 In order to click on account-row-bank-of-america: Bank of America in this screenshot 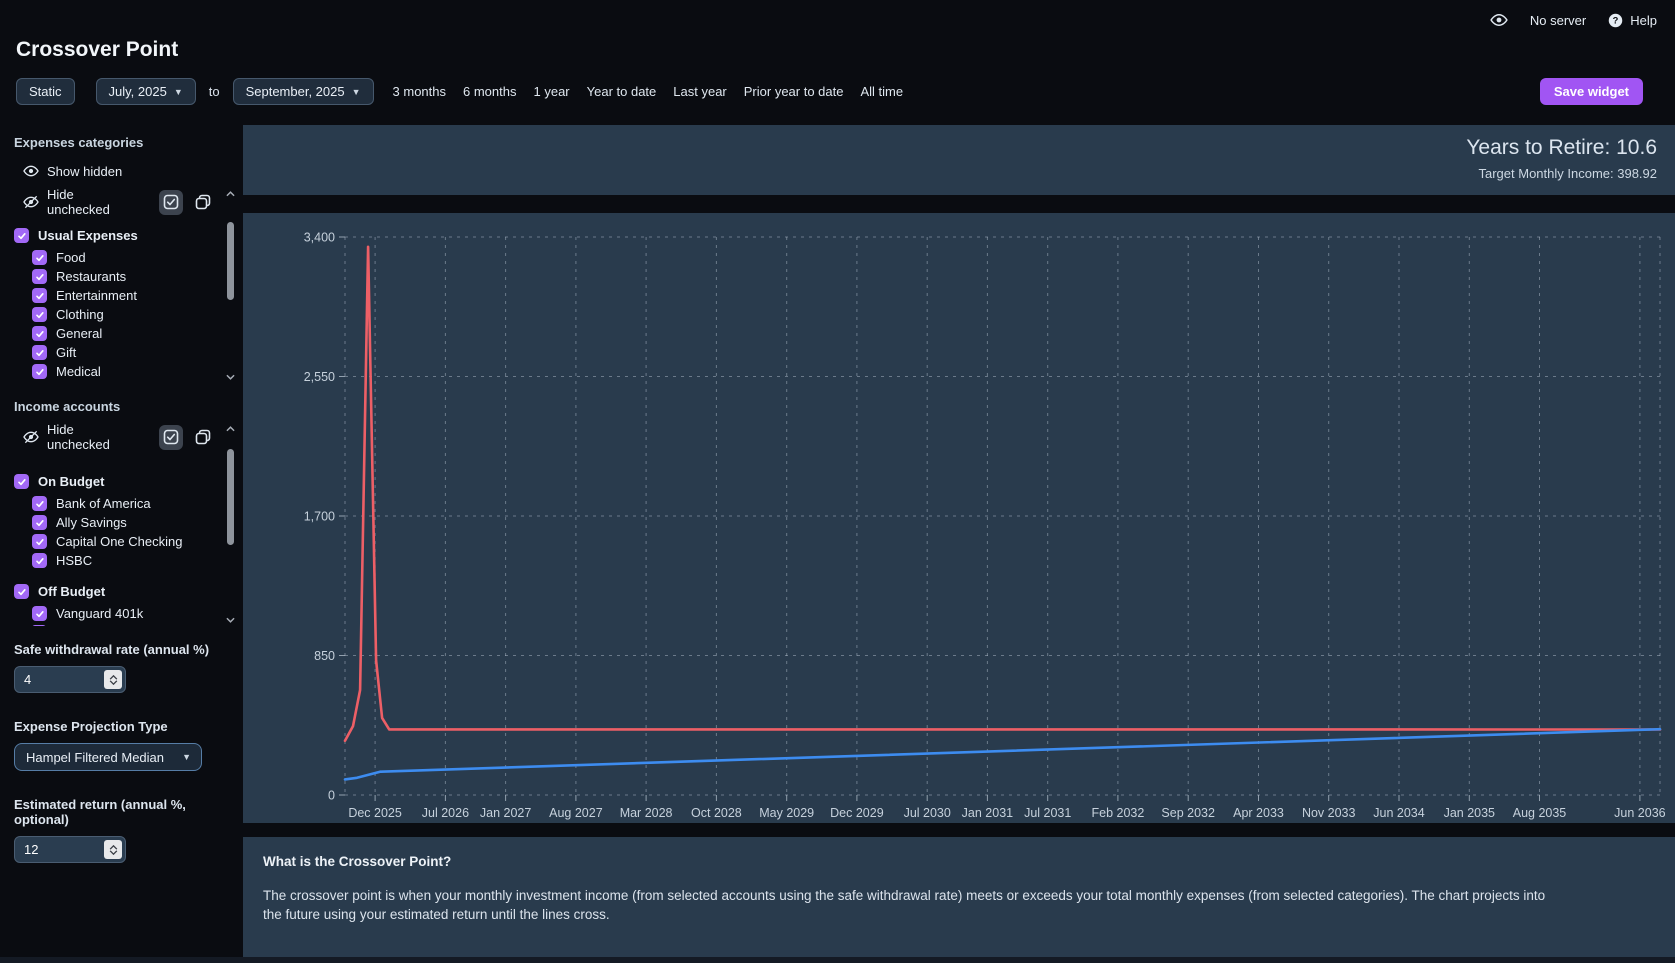, I will do `click(123, 503)`.